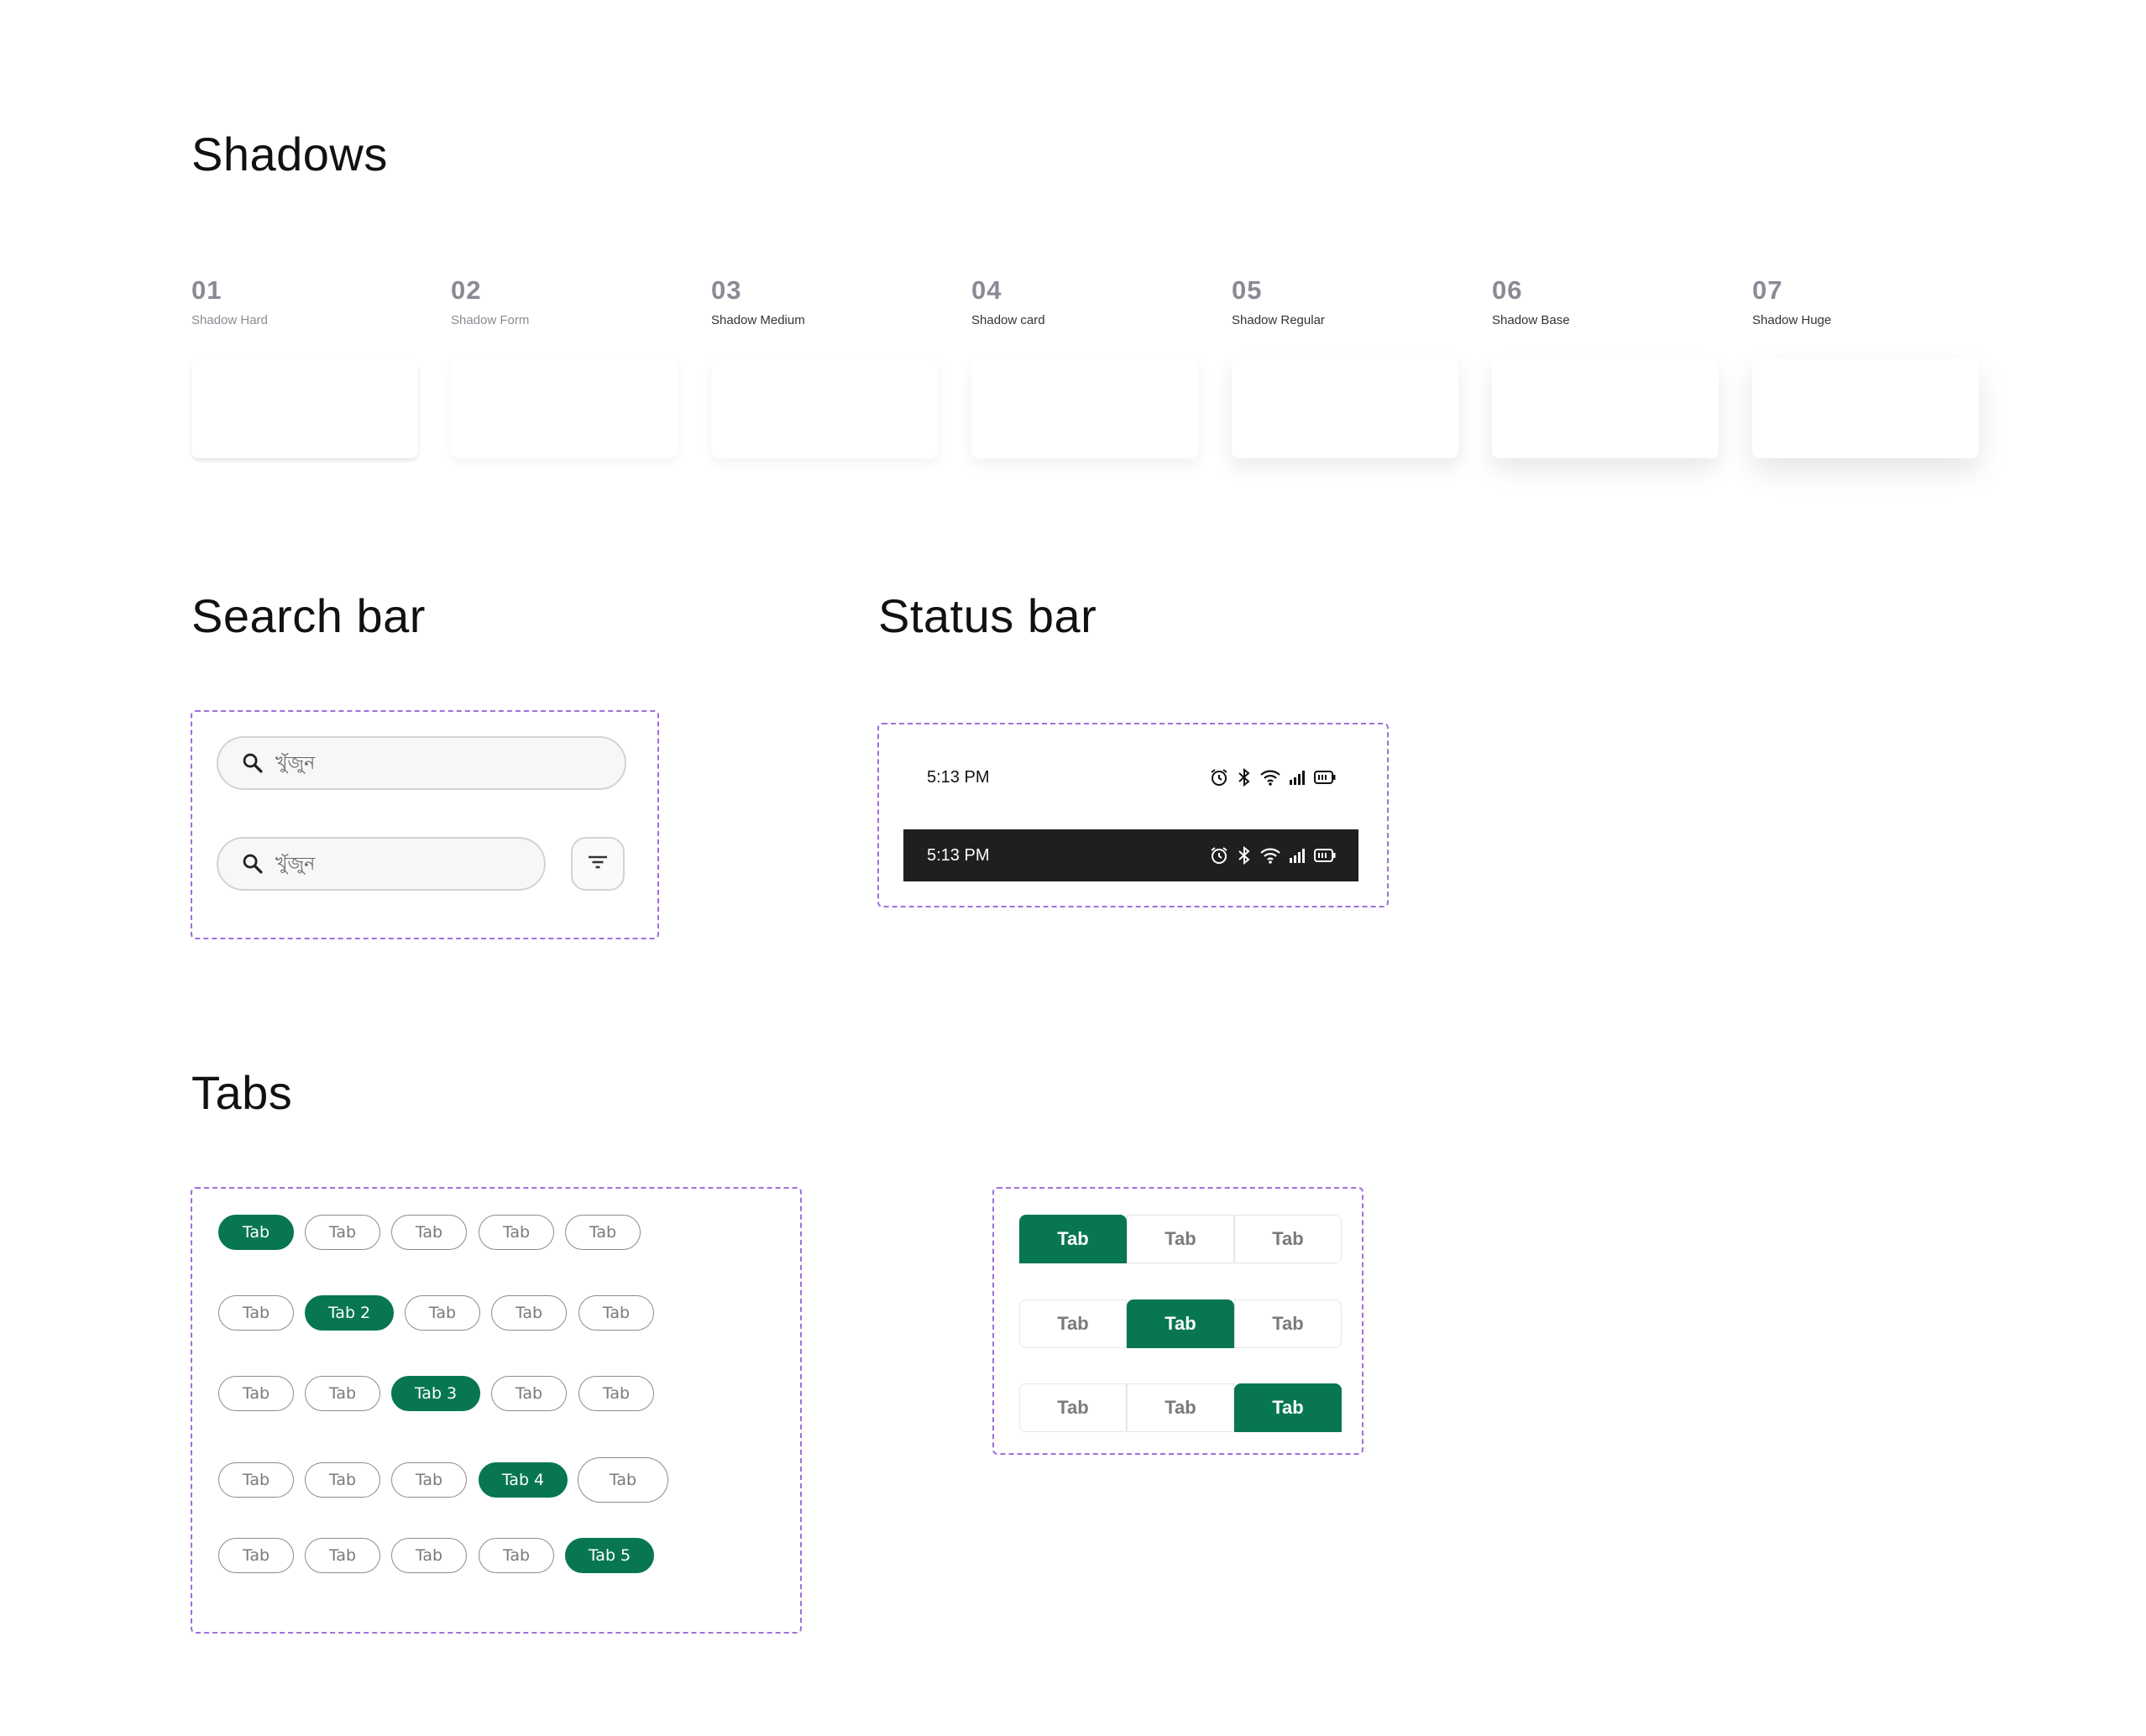  What do you see at coordinates (1345, 408) in the screenshot?
I see `shadow-regular-card` at bounding box center [1345, 408].